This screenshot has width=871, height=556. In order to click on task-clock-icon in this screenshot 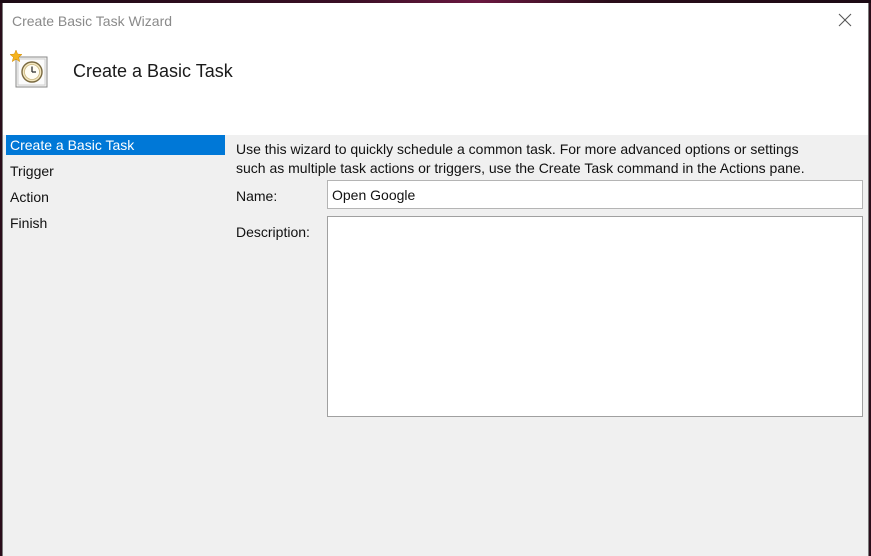, I will do `click(29, 68)`.